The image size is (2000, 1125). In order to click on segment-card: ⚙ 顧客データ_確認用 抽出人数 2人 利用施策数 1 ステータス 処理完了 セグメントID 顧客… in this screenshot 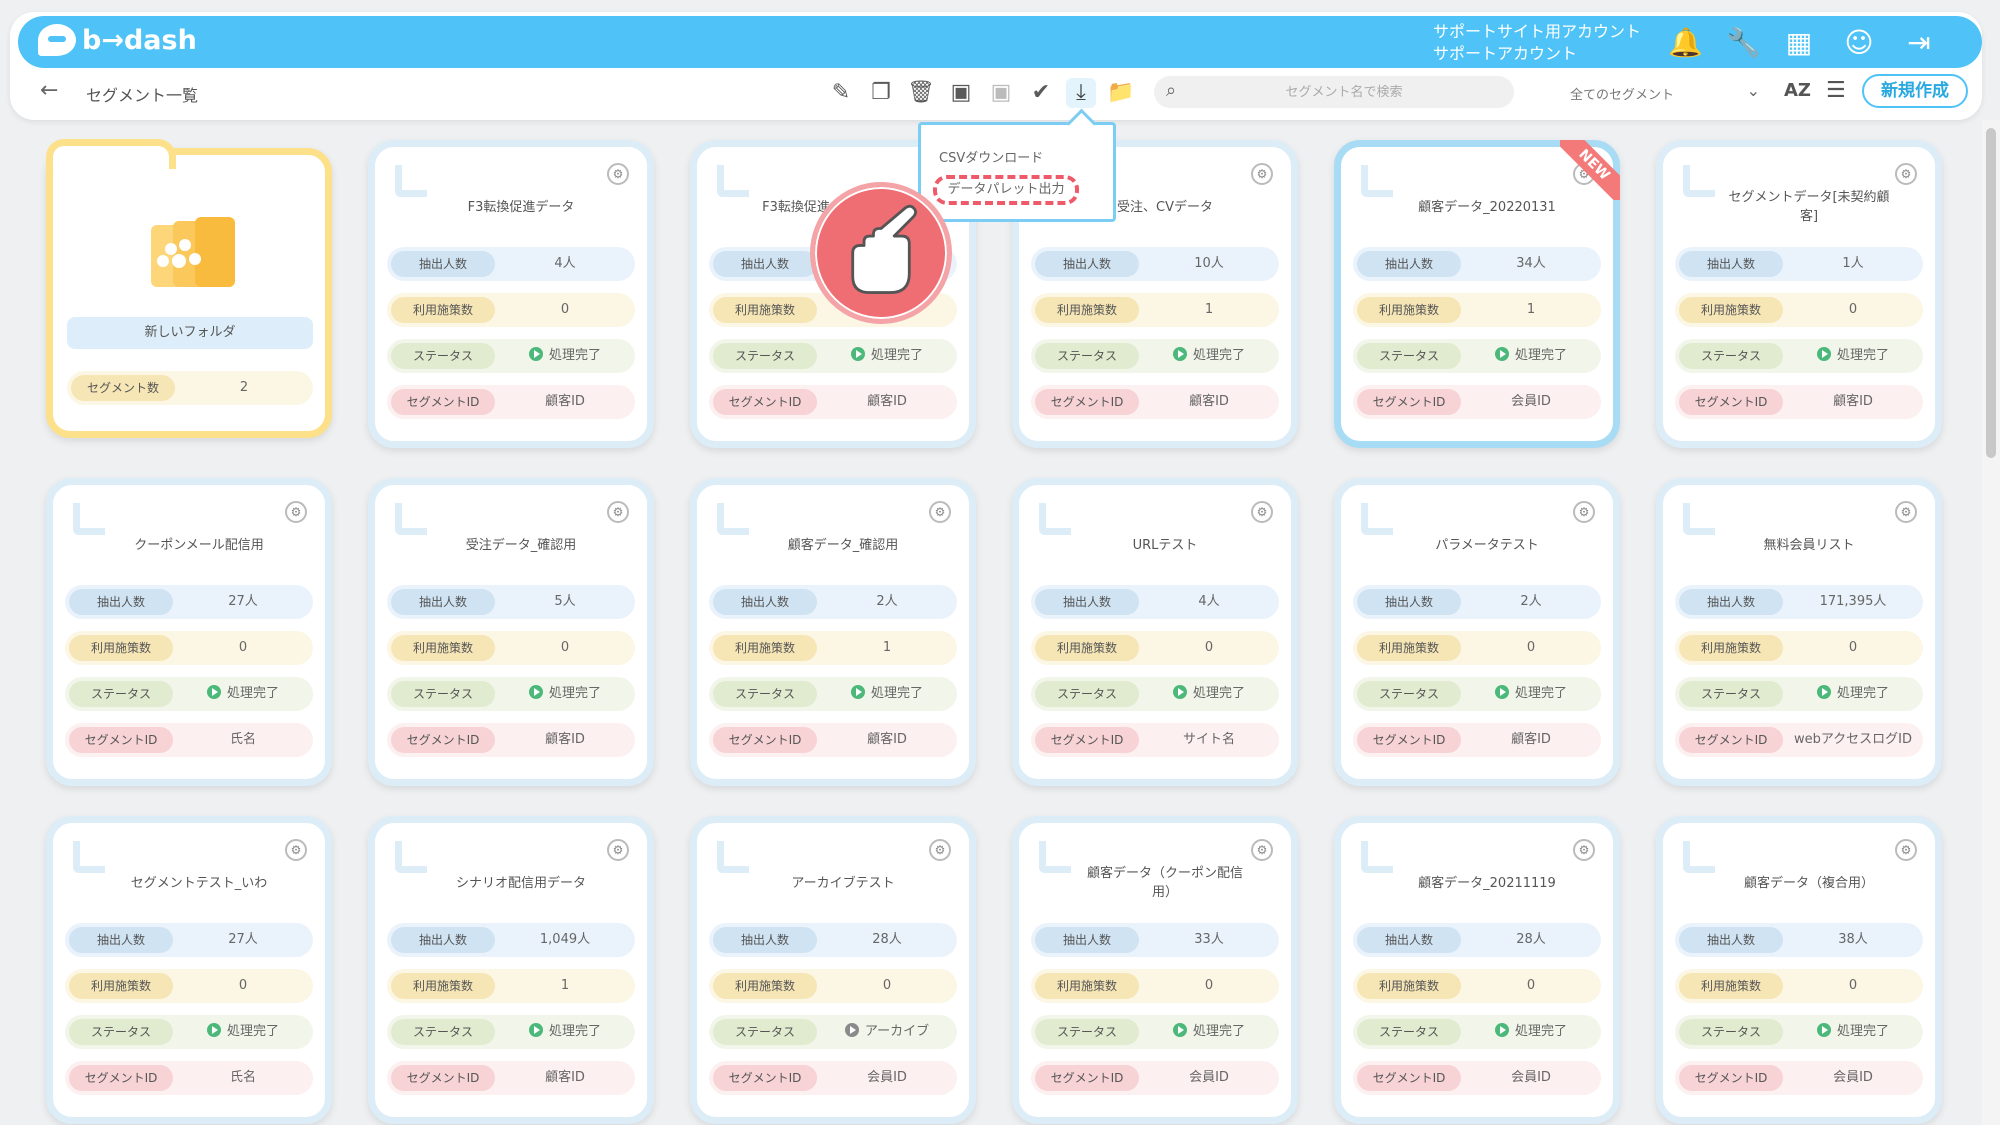, I will do `click(833, 632)`.